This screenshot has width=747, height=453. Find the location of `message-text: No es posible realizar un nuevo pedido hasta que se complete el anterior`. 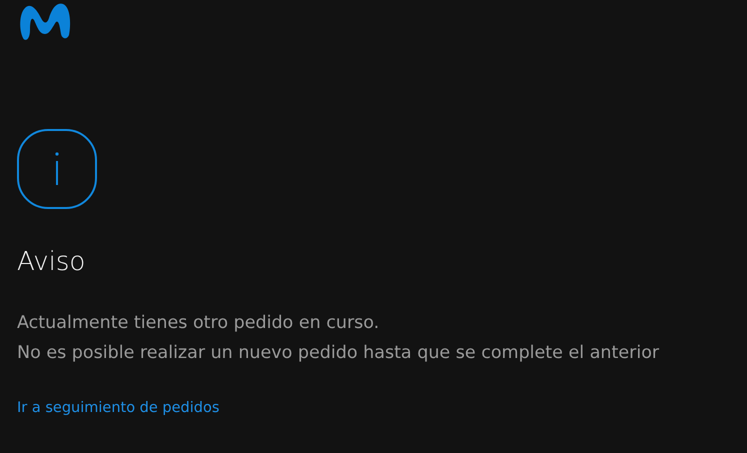

message-text: No es posible realizar un nuevo pedido hasta que se complete el anterior is located at coordinates (338, 354).